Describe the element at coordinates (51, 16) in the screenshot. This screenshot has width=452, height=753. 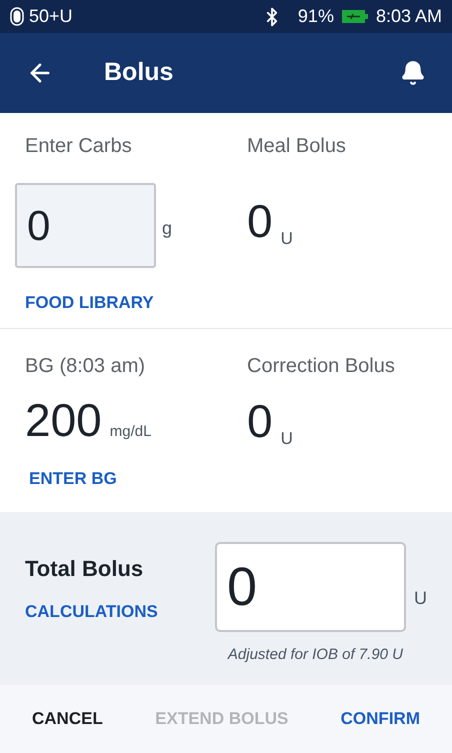
I see `pod-status: 50+U` at that location.